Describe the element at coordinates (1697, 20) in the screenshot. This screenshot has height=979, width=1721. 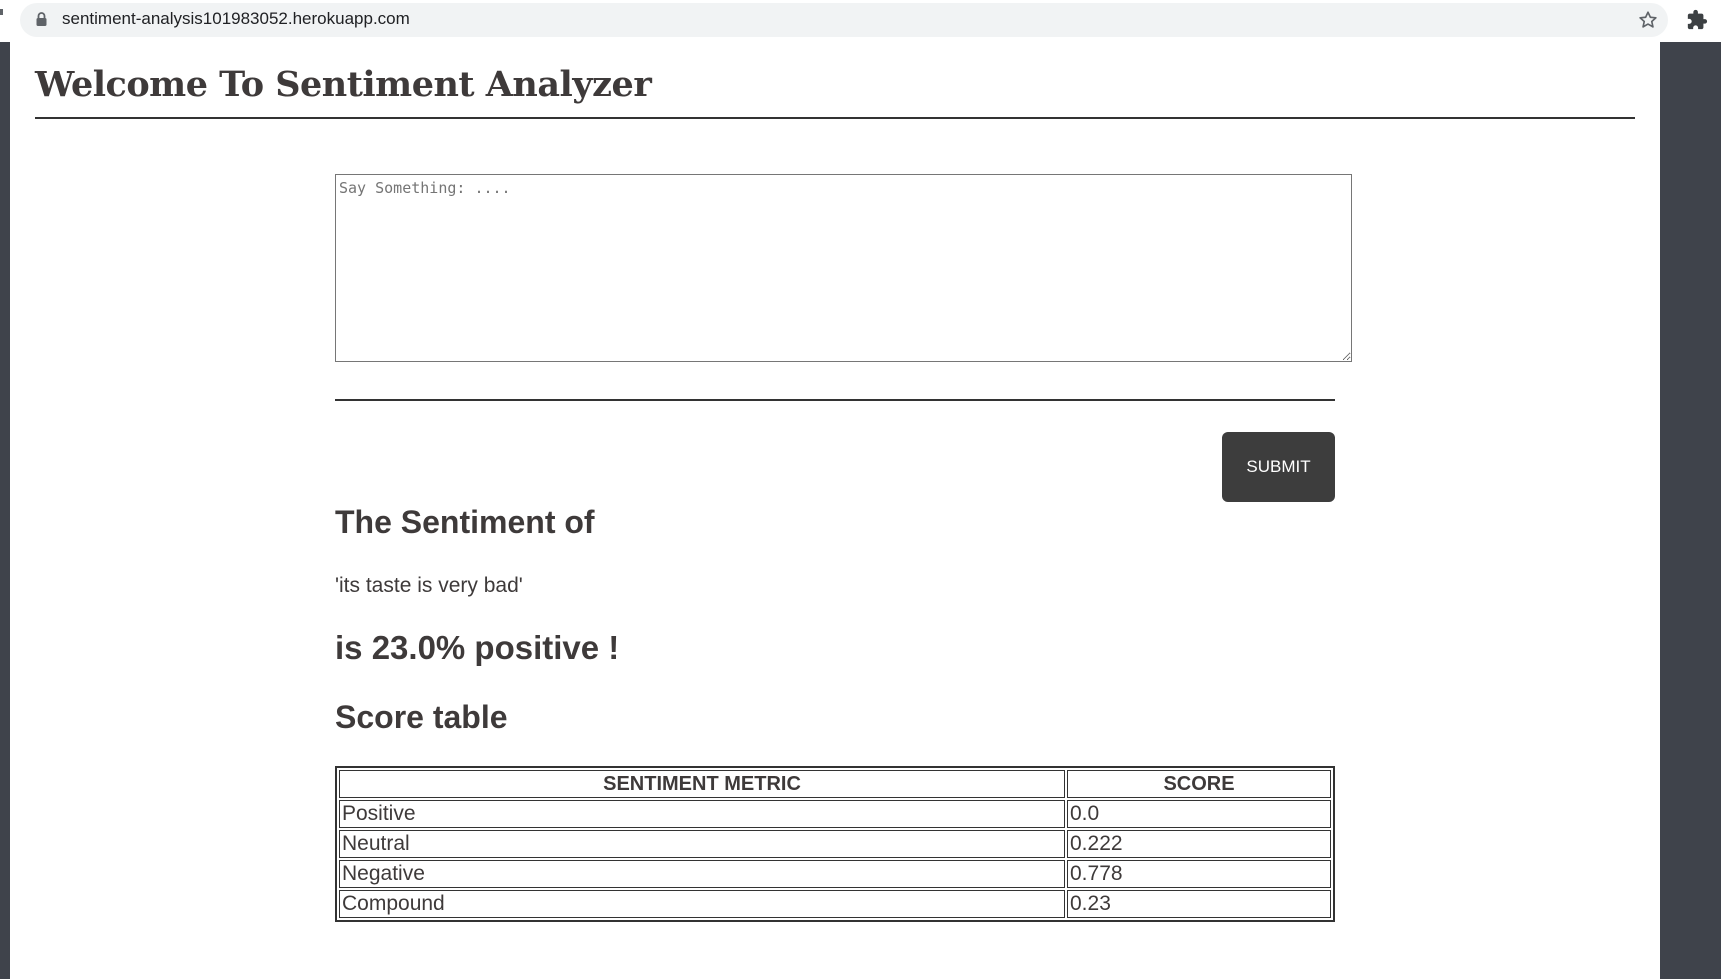
I see `extensions-icon` at that location.